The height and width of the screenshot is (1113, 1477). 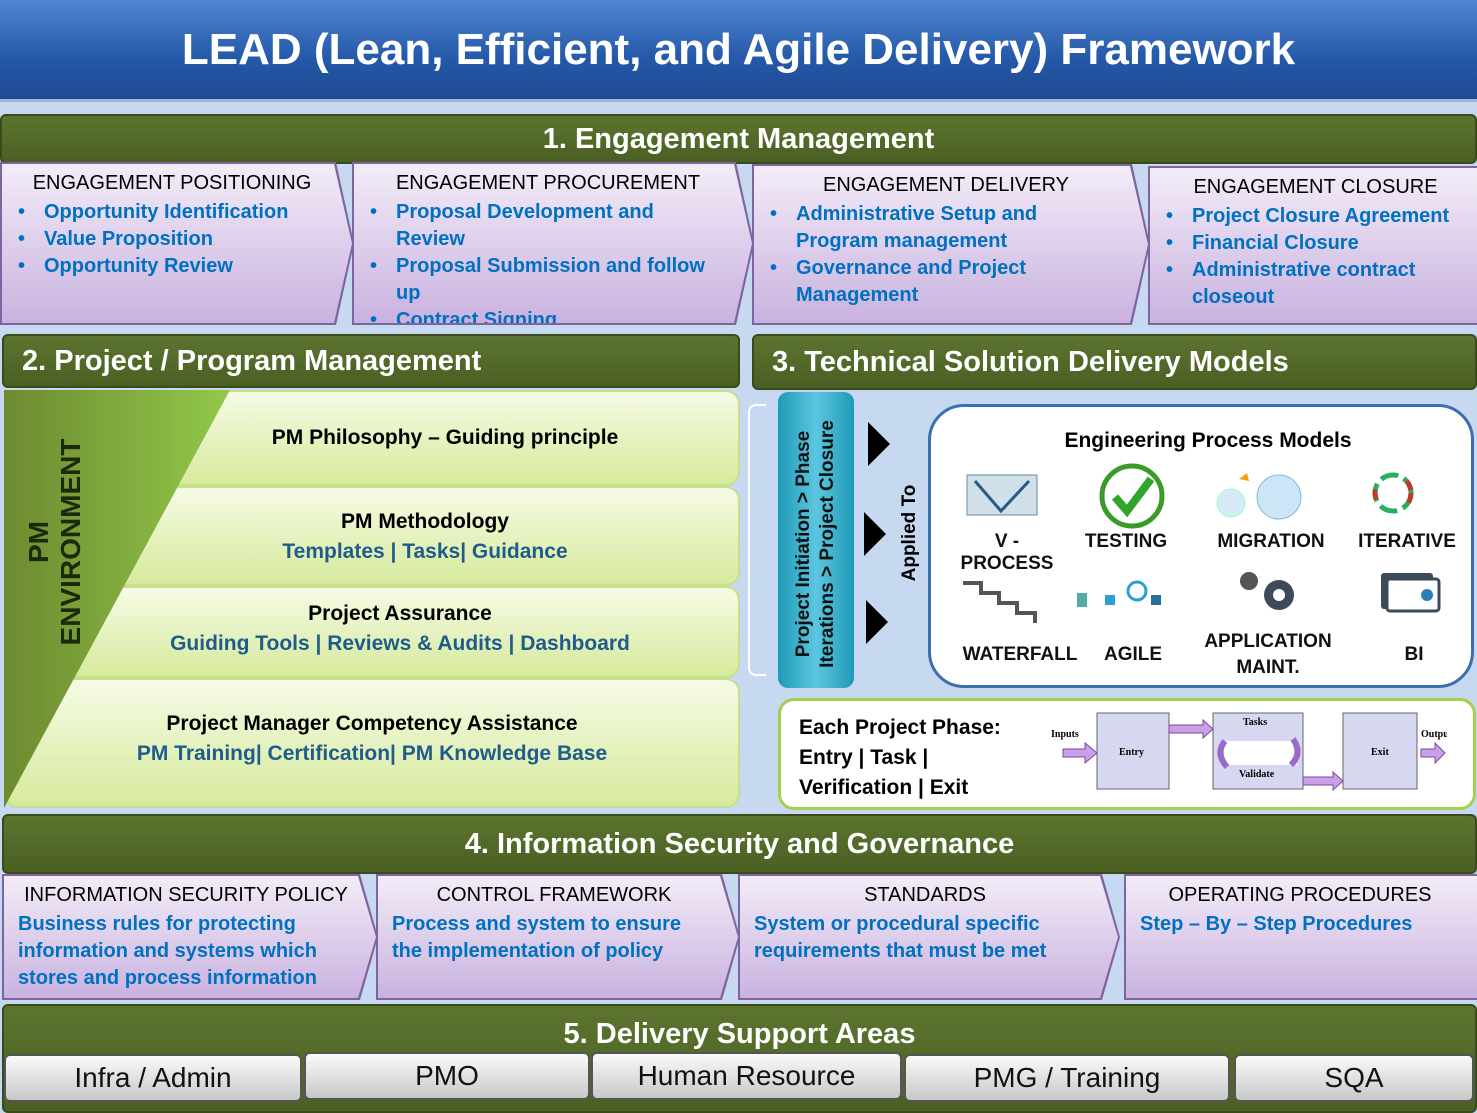 I want to click on phase-line-2: Iterations > Project Closure, so click(x=827, y=544).